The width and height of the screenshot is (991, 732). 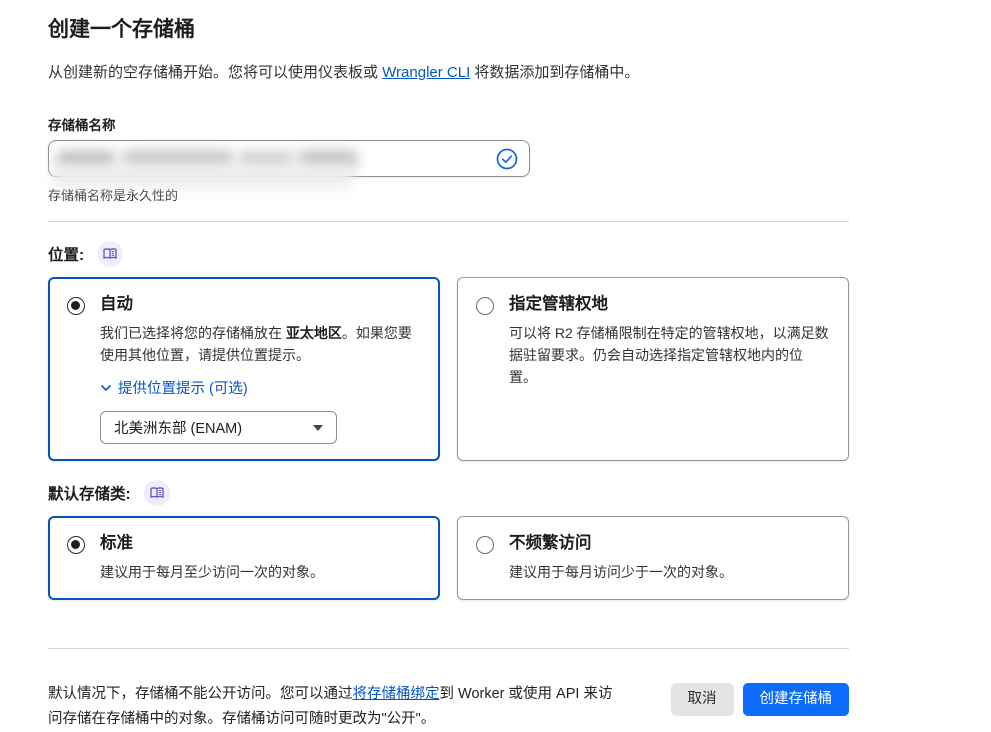 I want to click on page-title: 创建一个存储桶, so click(x=121, y=29).